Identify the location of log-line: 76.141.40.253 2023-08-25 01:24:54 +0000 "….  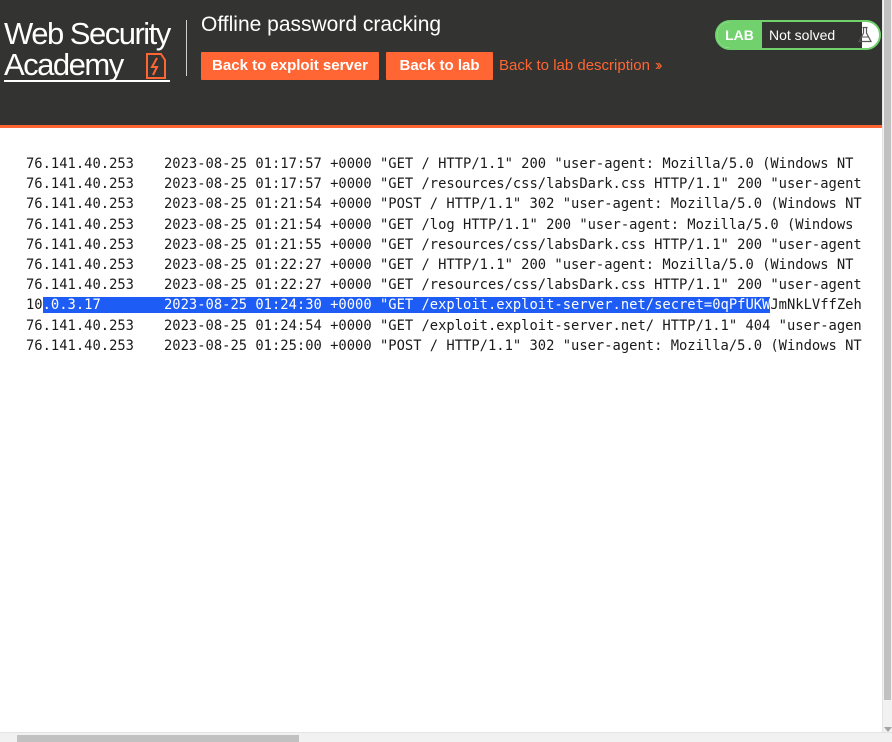
(441, 326).